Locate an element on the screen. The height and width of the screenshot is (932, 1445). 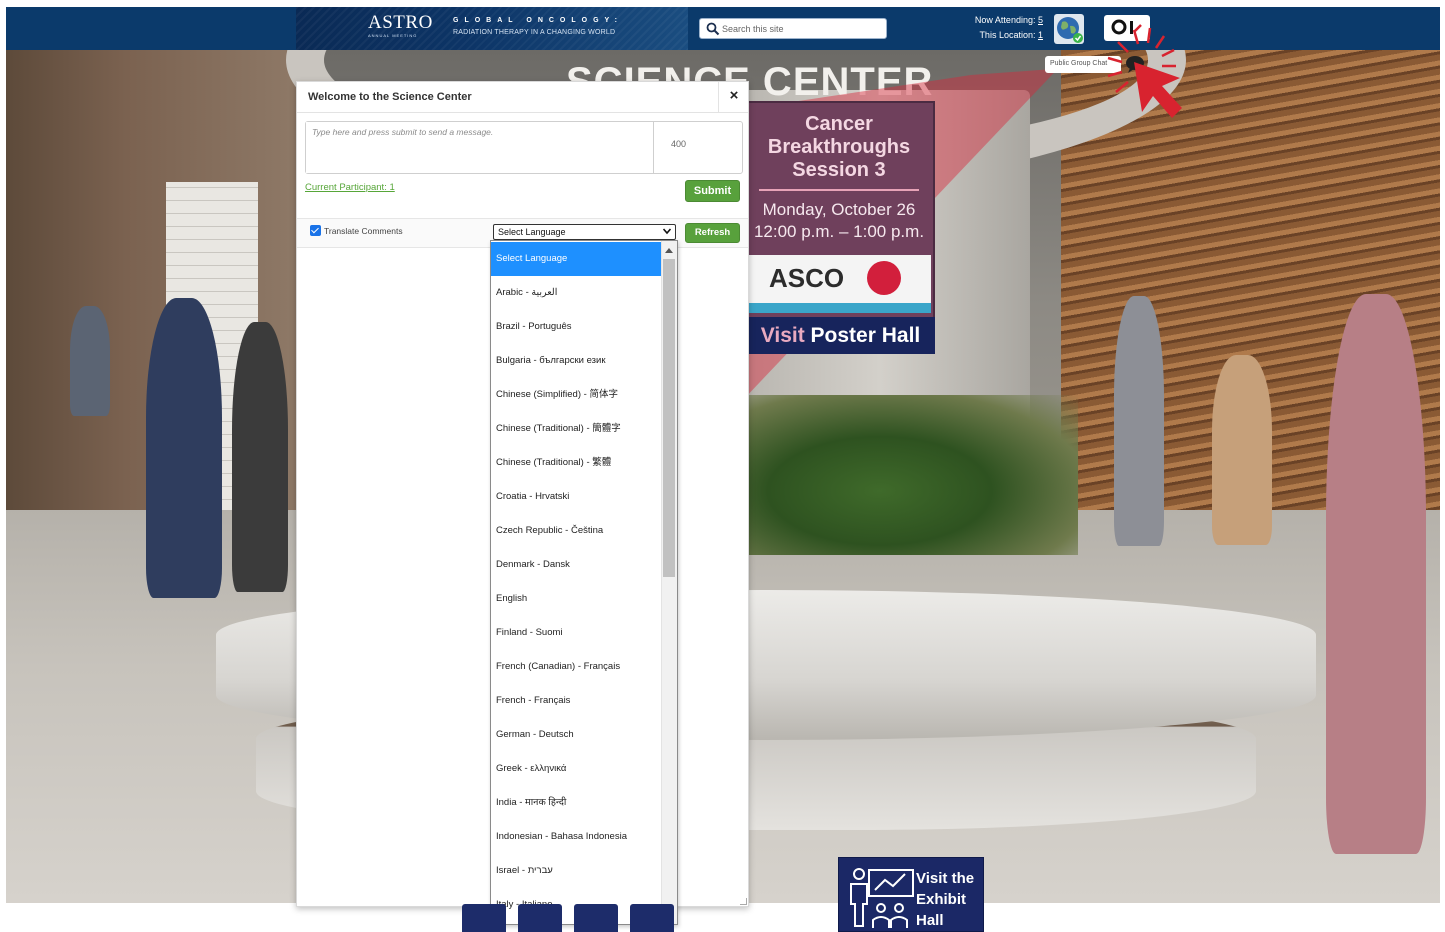
language-option: Chinese (Simplified) - 简体字 is located at coordinates (576, 395).